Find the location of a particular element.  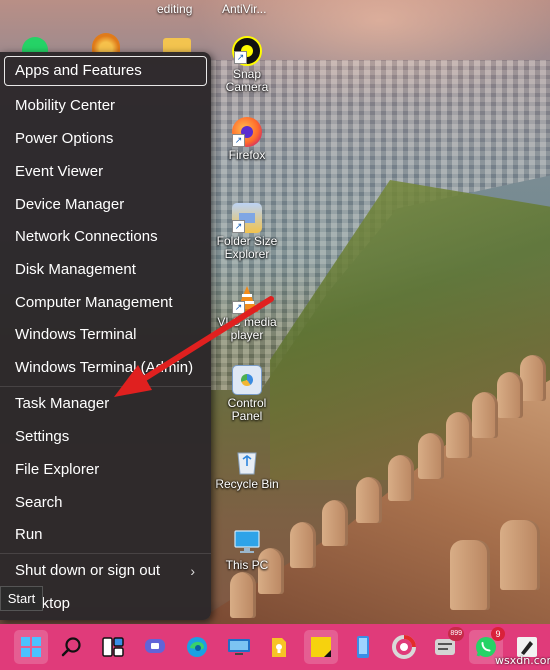

desktop-icon-label: Folder Size Explorer is located at coordinates (247, 247).